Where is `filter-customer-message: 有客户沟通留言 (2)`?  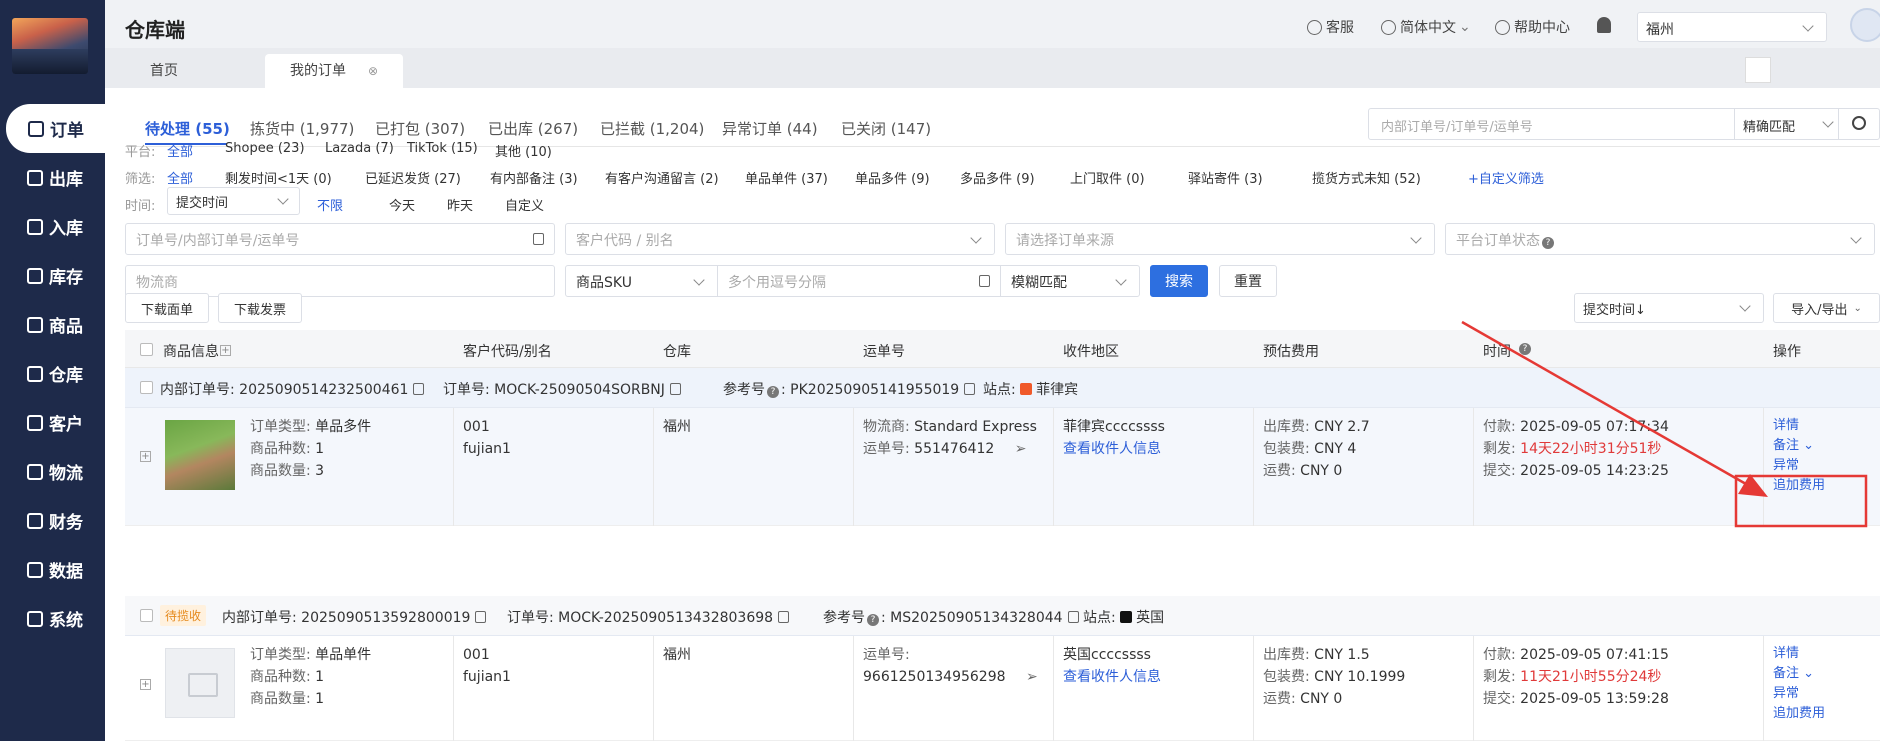
filter-customer-message: 有客户沟通留言 (2) is located at coordinates (662, 177).